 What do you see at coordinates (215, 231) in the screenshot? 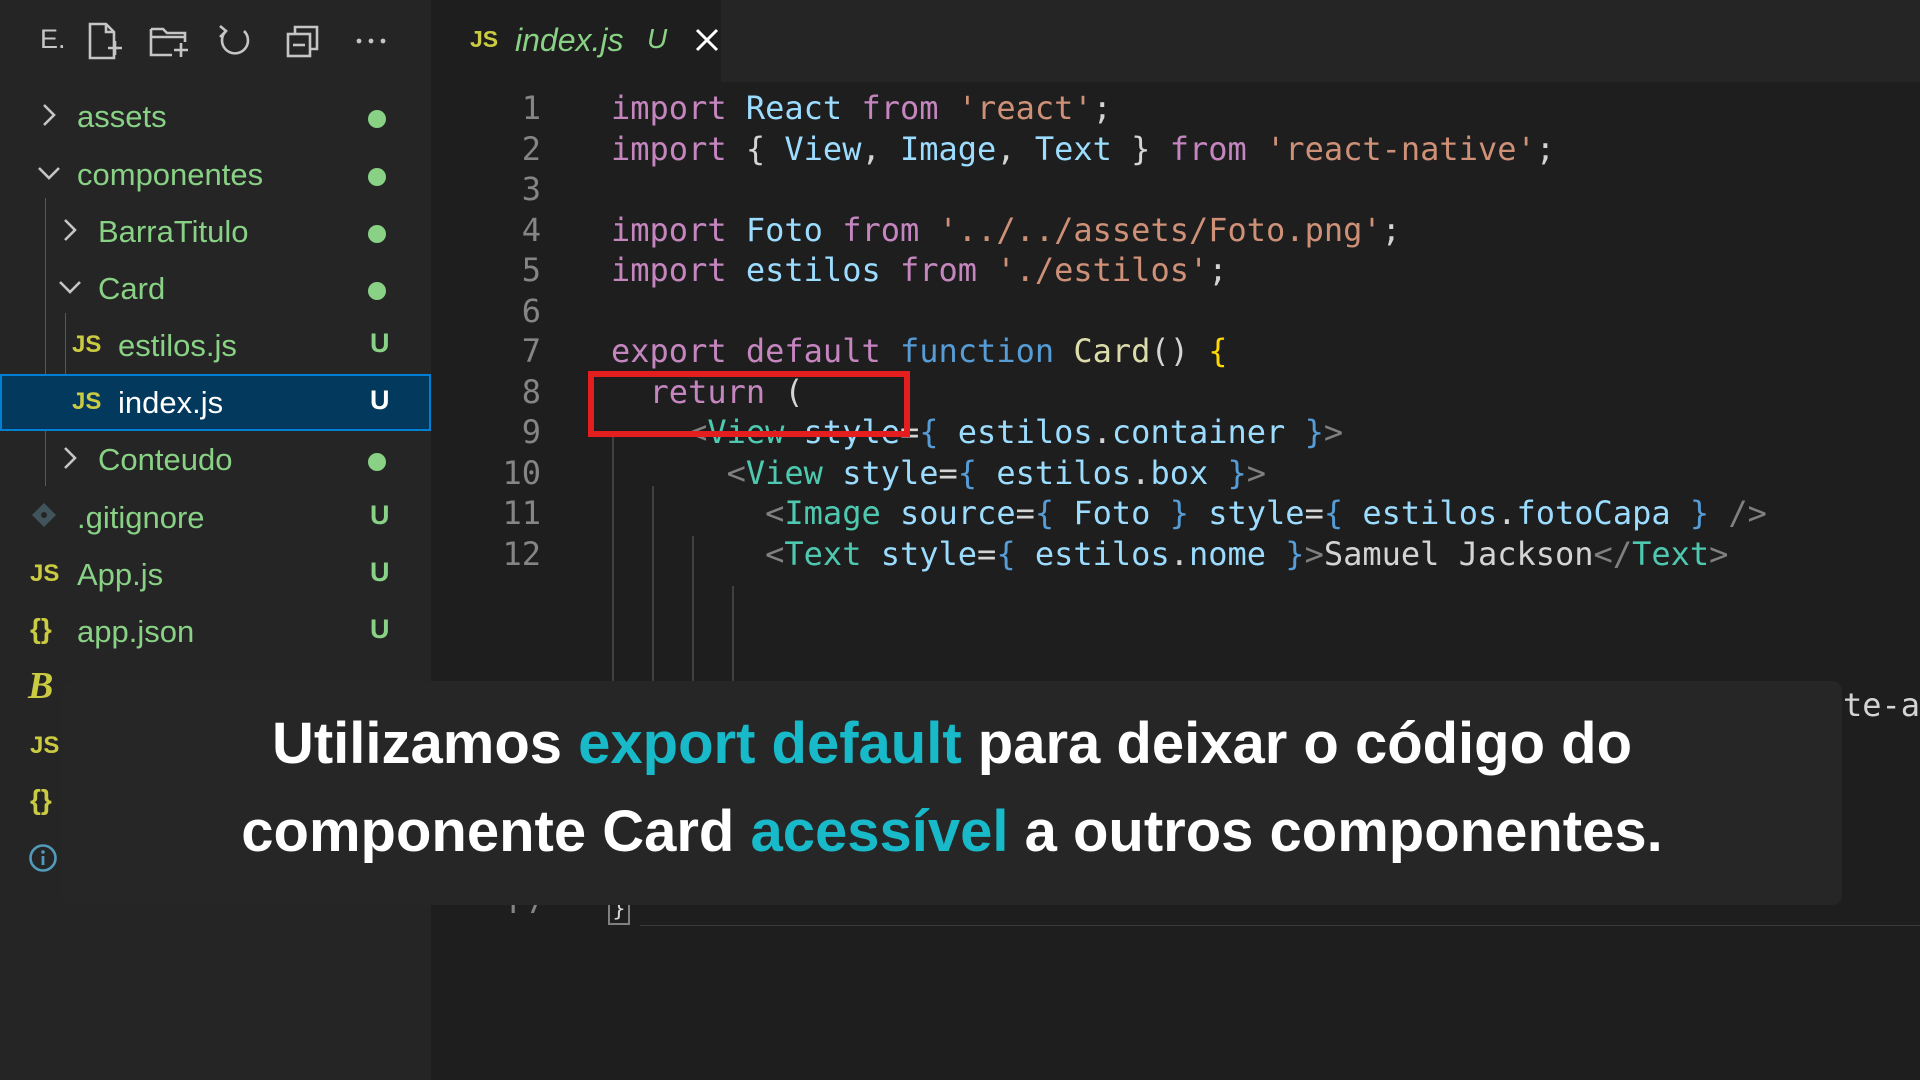
I see `tree-item-barratitulo: BarraTitulo` at bounding box center [215, 231].